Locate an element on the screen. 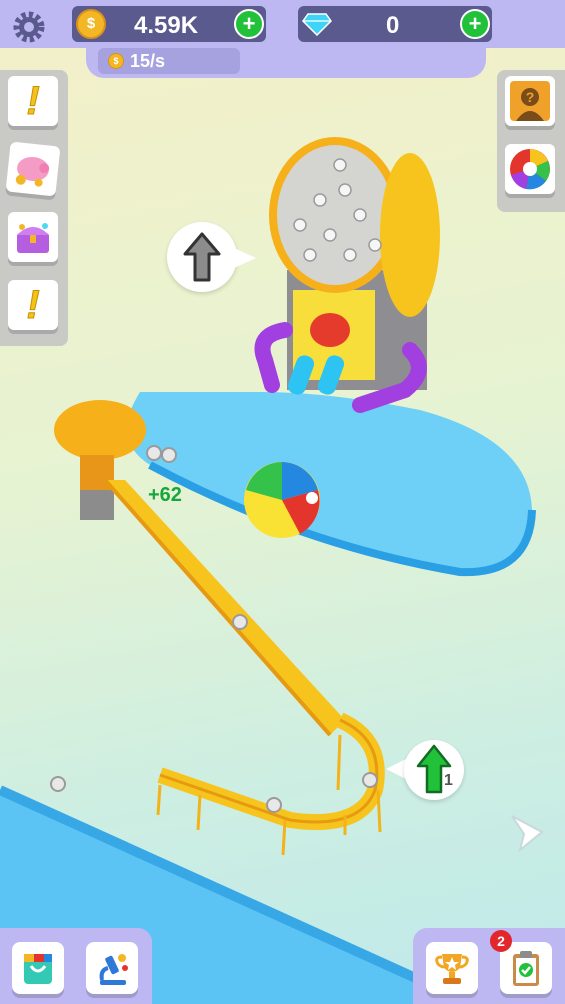 The image size is (565, 1004). treasure-chest-icon is located at coordinates (33, 238).